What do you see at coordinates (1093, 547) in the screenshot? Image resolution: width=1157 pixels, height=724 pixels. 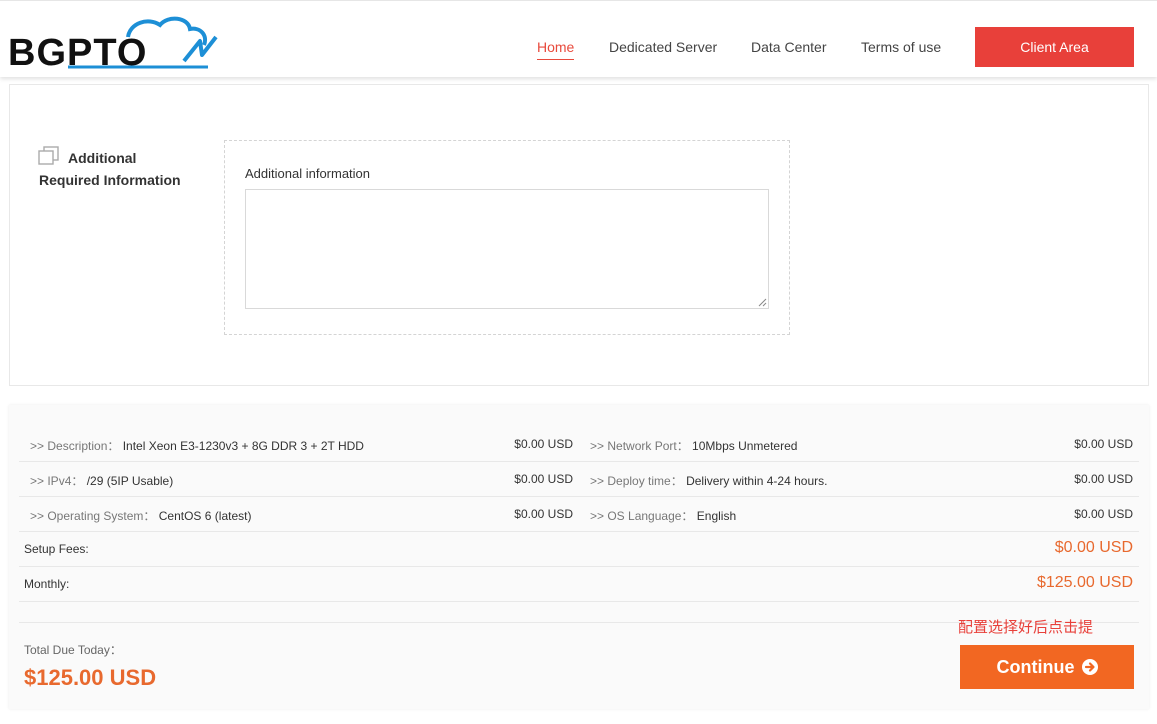 I see `setup-fees-value: $0.00 USD` at bounding box center [1093, 547].